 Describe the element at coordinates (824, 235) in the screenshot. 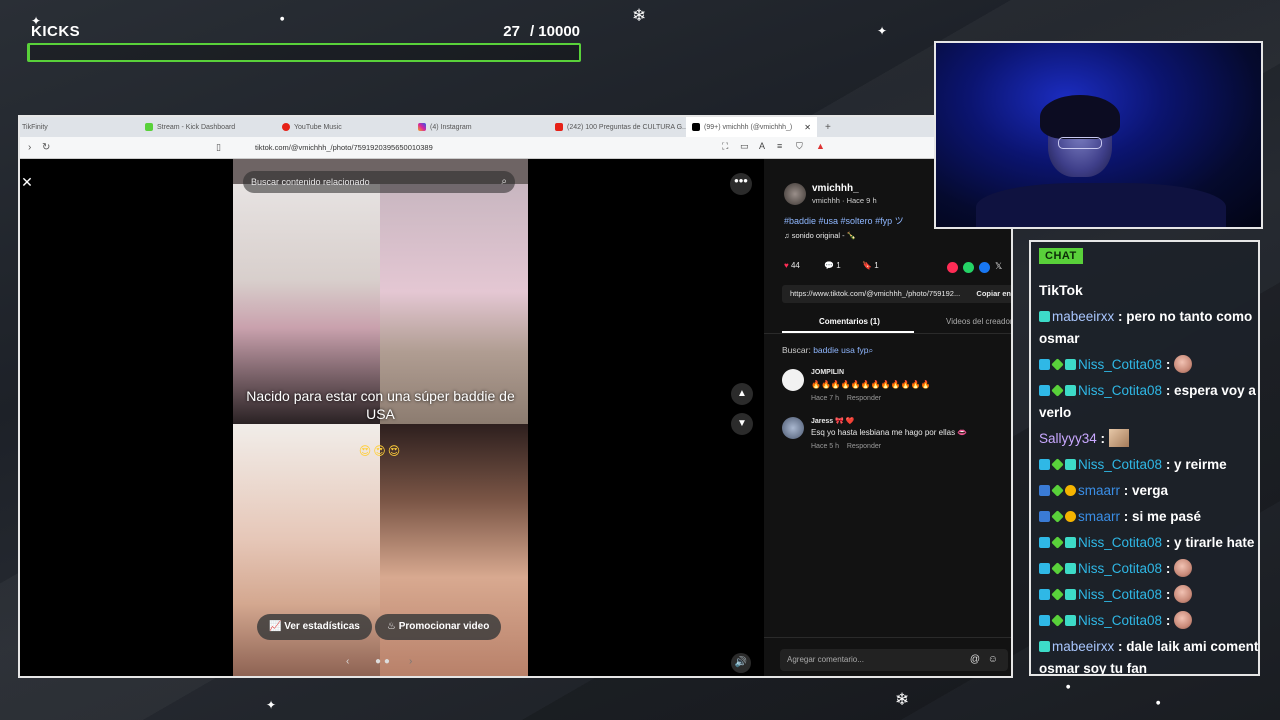

I see `sound-label: sonido original - 🍾` at that location.